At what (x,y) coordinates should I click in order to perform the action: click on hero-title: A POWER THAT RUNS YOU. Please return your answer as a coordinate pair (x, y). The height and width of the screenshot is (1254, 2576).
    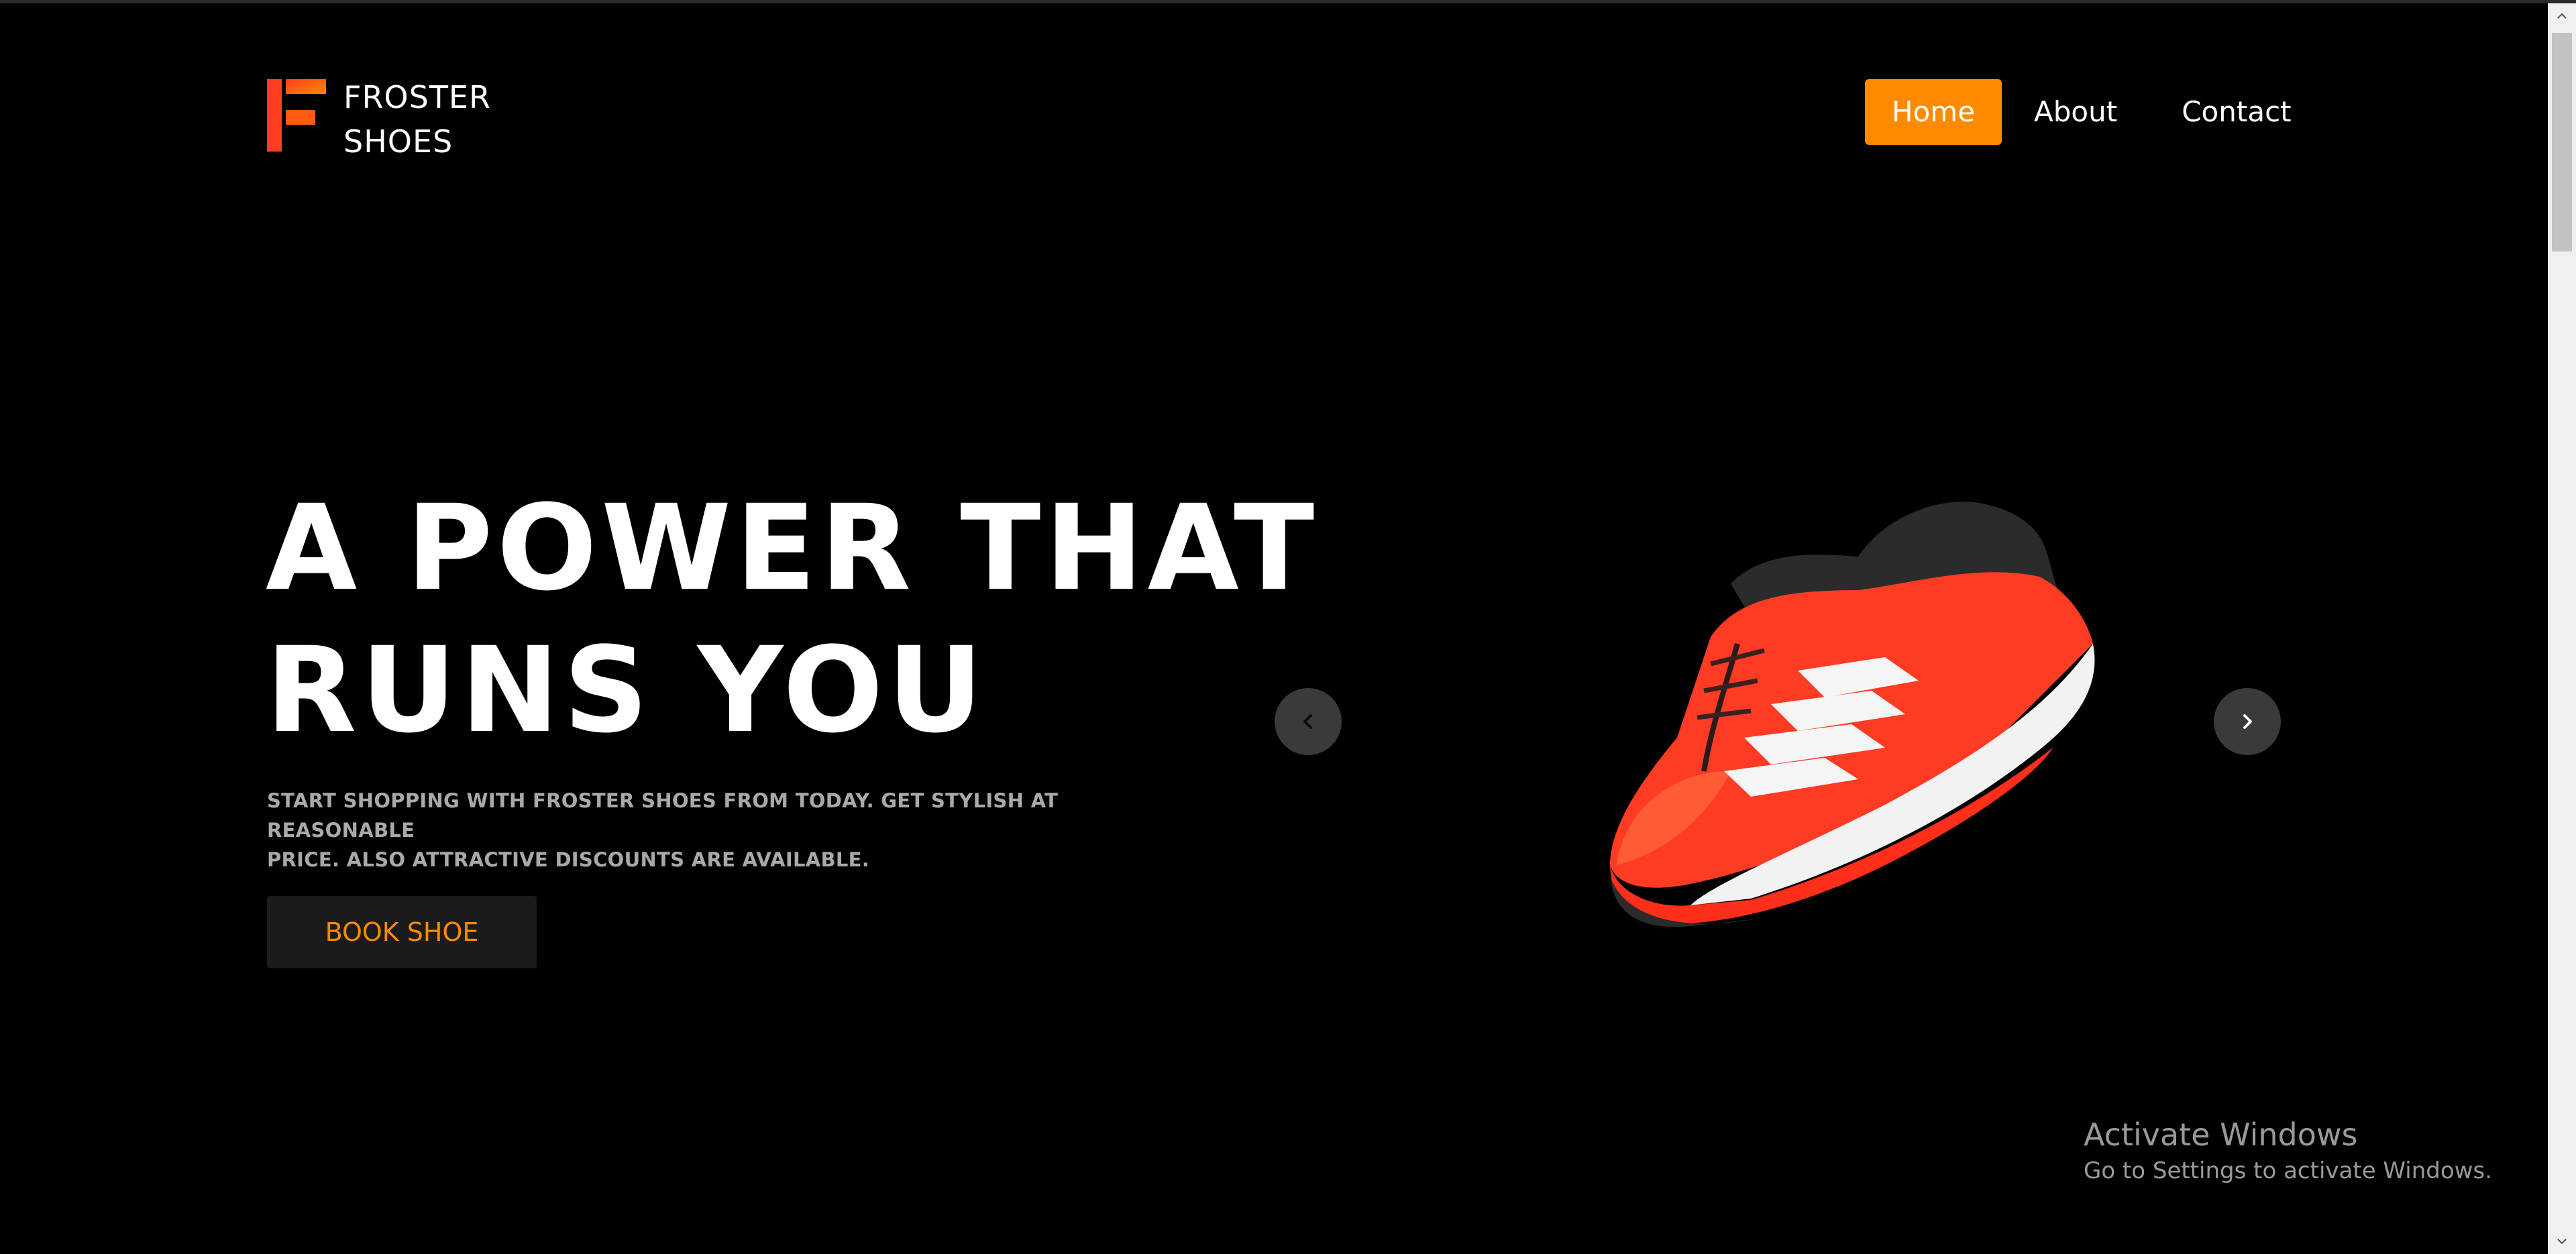
    Looking at the image, I should click on (792, 619).